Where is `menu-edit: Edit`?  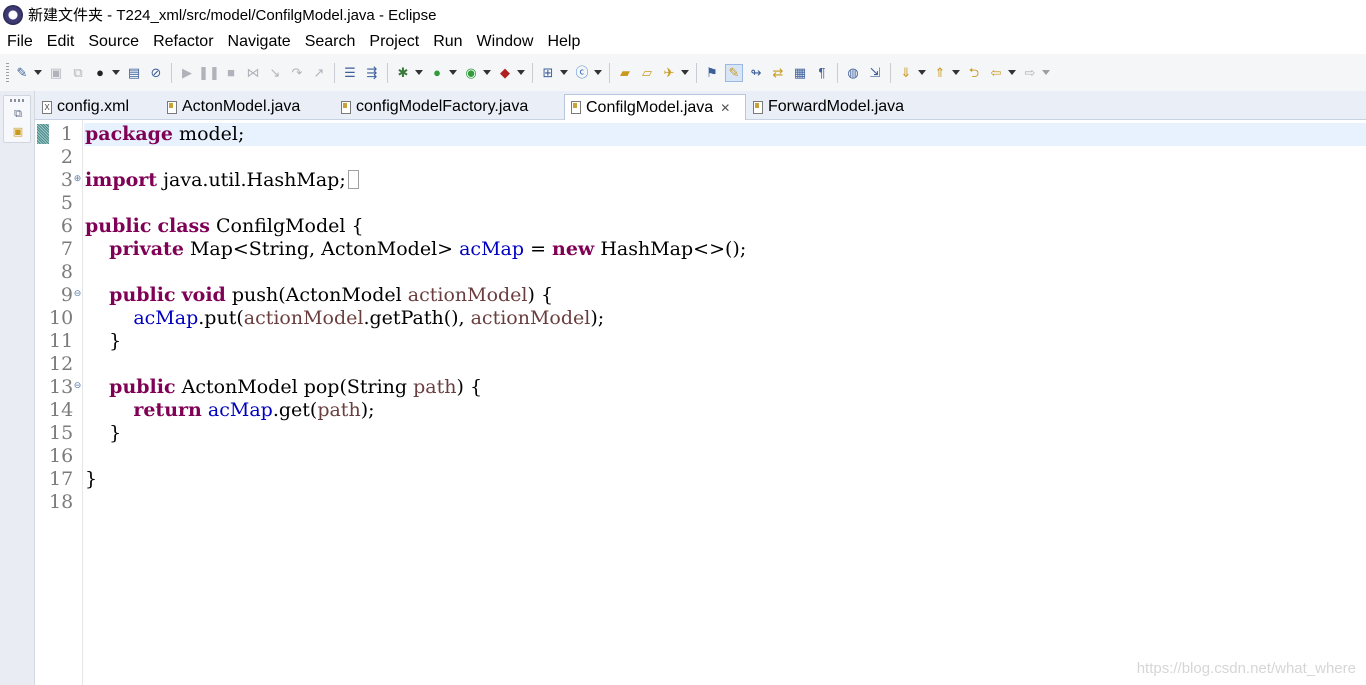 menu-edit: Edit is located at coordinates (61, 42).